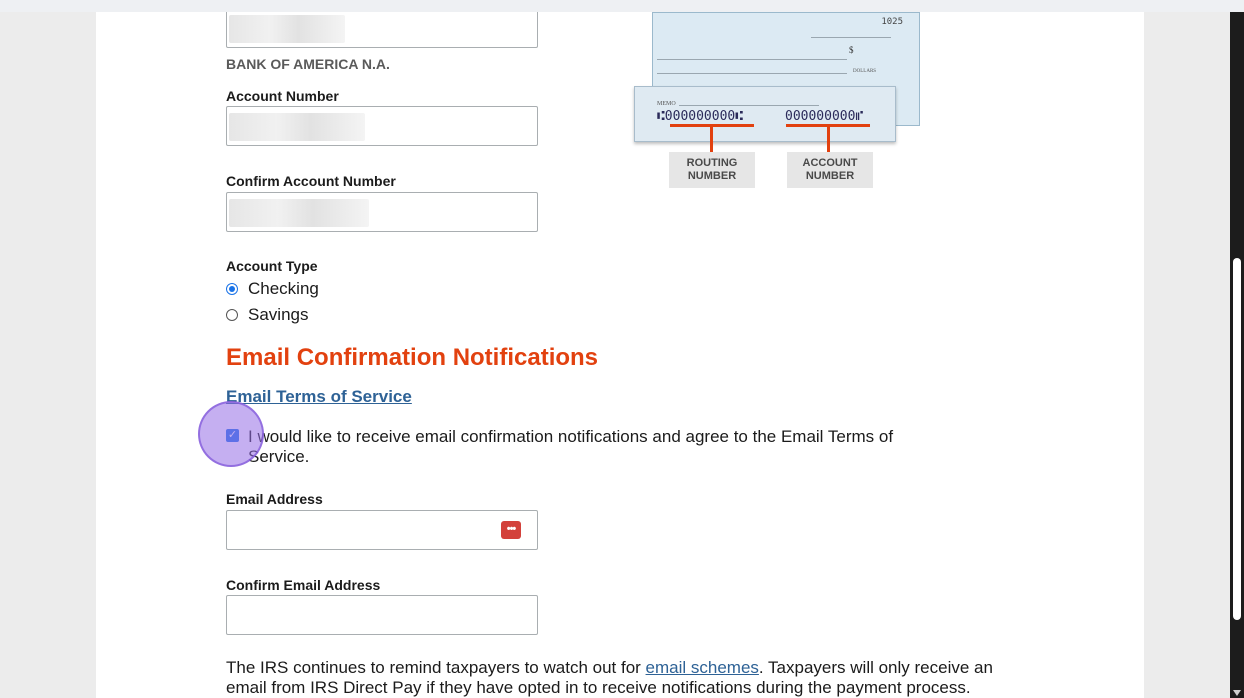  Describe the element at coordinates (1237, 439) in the screenshot. I see `scrollbar-thumb` at that location.